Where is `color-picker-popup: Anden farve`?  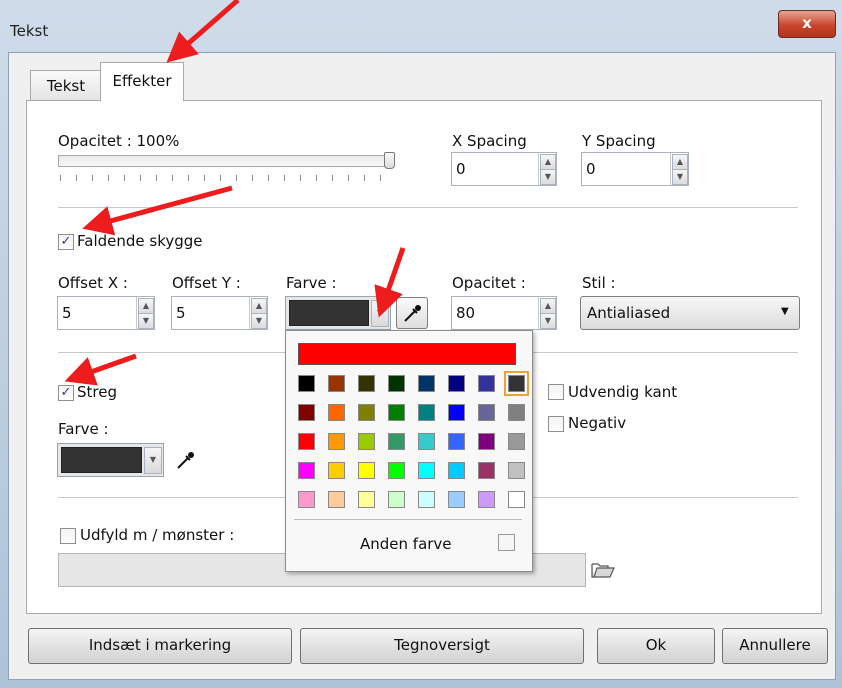 color-picker-popup: Anden farve is located at coordinates (409, 451).